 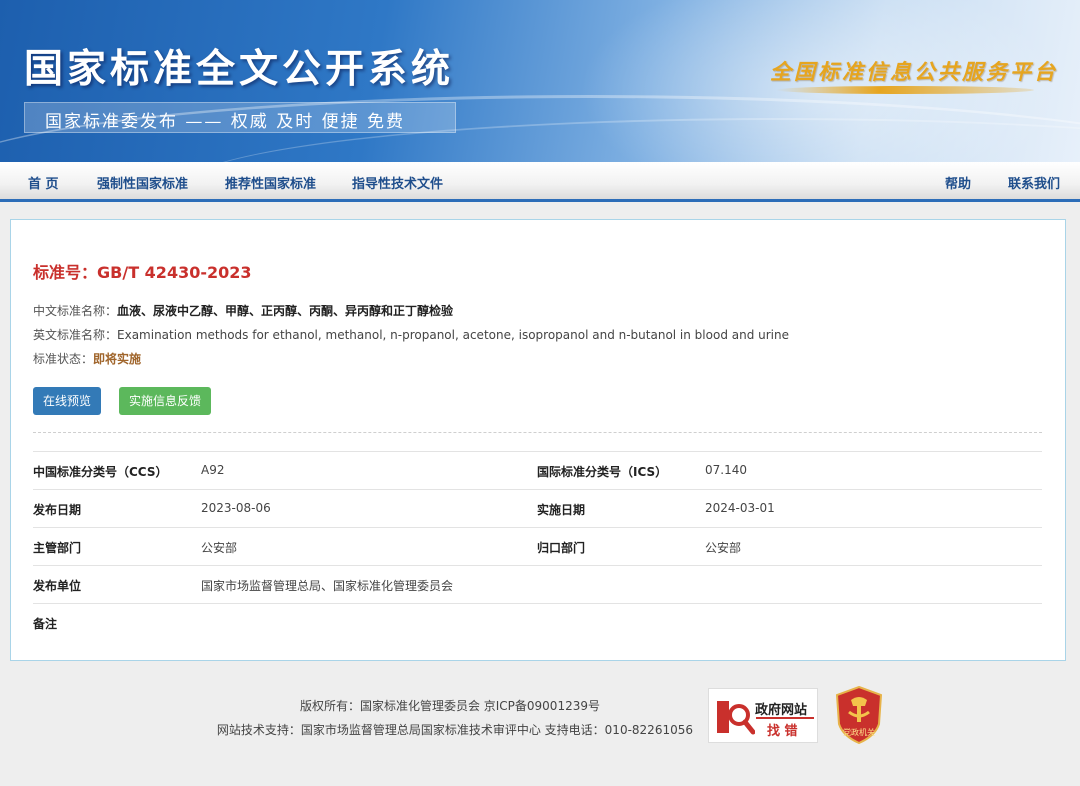 I want to click on status-label: 标准状态：, so click(x=63, y=359).